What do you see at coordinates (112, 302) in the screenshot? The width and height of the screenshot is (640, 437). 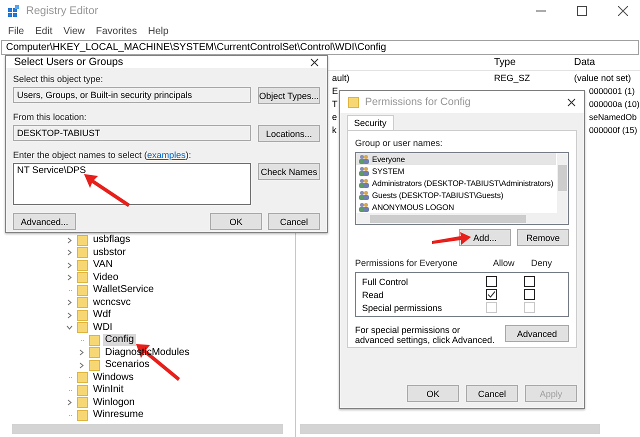 I see `tree-item: wcncsvc` at bounding box center [112, 302].